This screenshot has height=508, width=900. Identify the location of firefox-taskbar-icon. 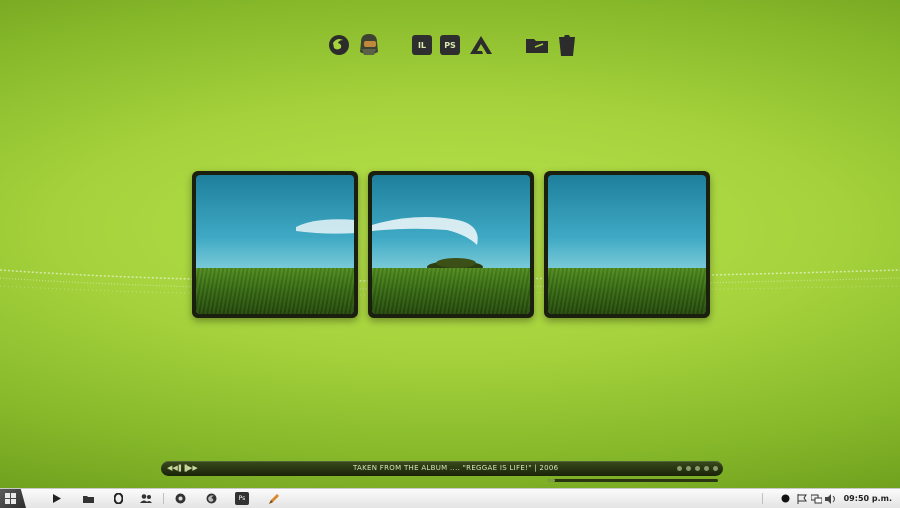
(211, 498).